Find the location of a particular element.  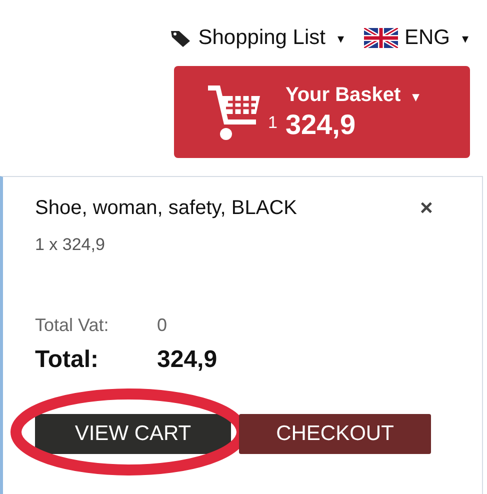

flag-icon is located at coordinates (381, 38).